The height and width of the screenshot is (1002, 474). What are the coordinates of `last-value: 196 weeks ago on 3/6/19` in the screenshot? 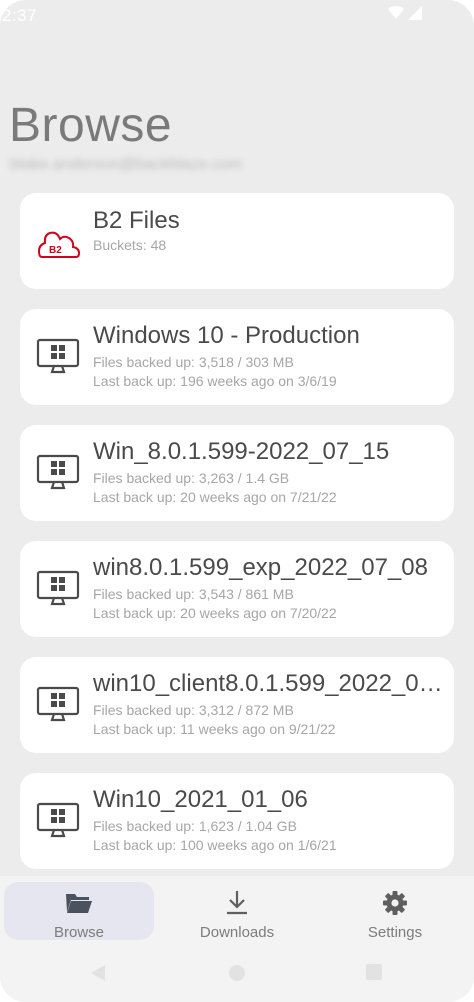 It's located at (258, 381).